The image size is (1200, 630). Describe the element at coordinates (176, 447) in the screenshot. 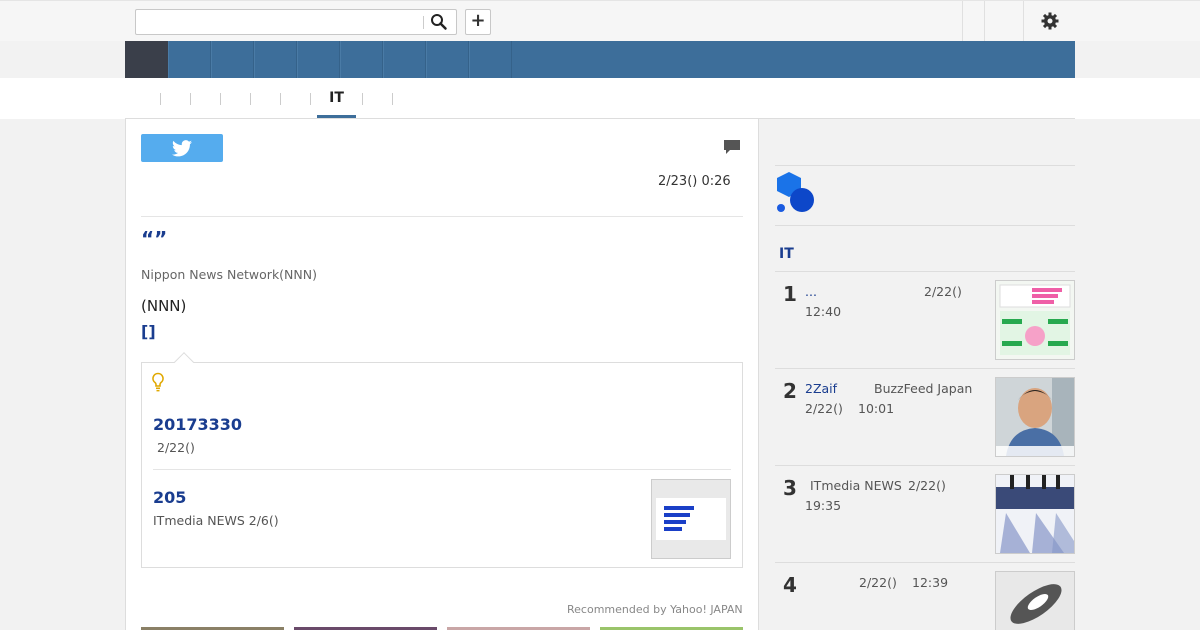

I see `related-article-meta: 2/22()` at that location.